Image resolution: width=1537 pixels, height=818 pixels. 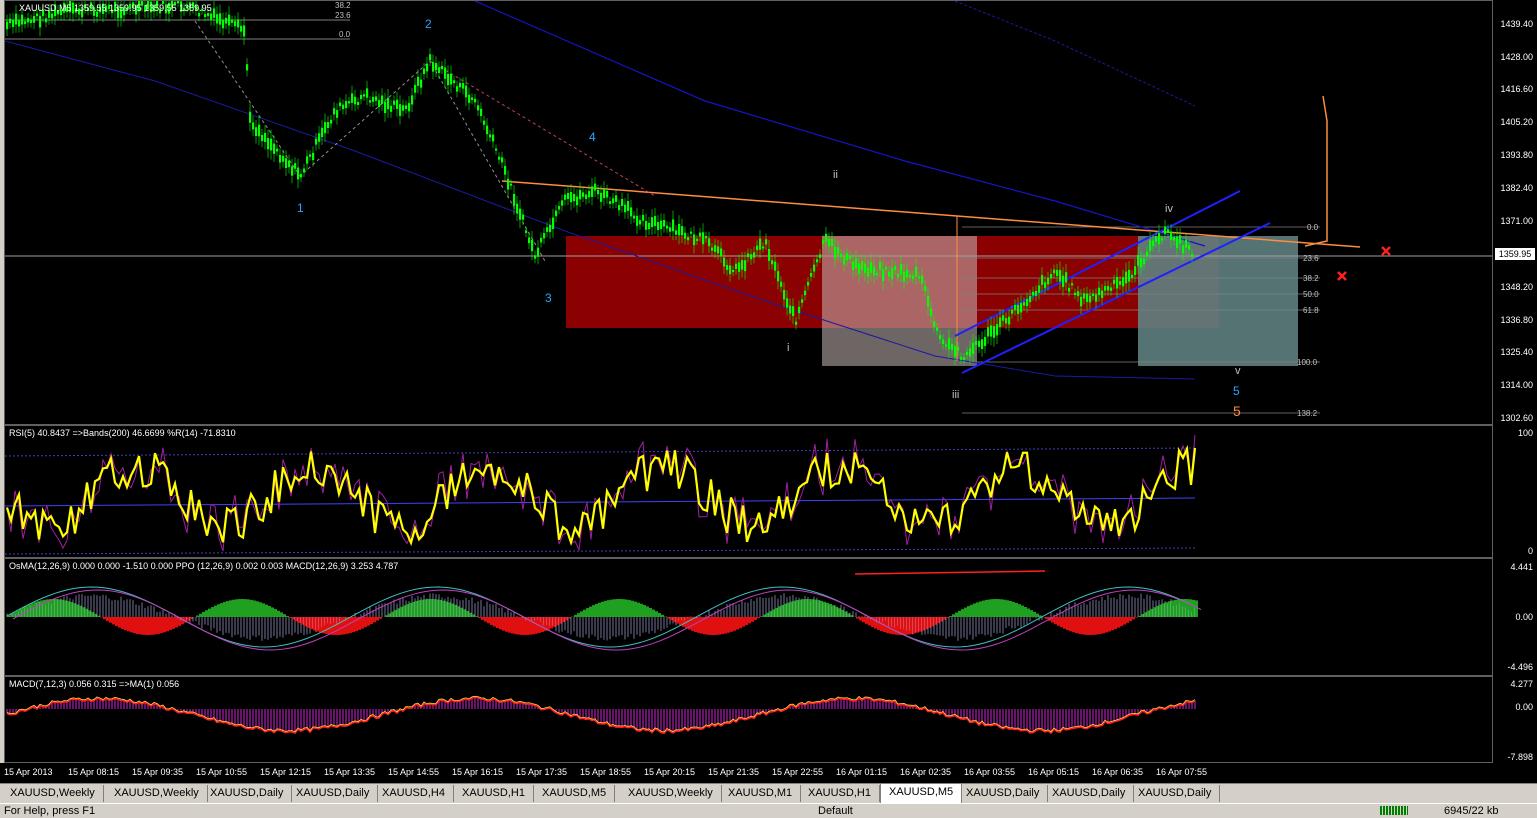 What do you see at coordinates (93, 772) in the screenshot?
I see `time-tick: 15 Apr 08:15` at bounding box center [93, 772].